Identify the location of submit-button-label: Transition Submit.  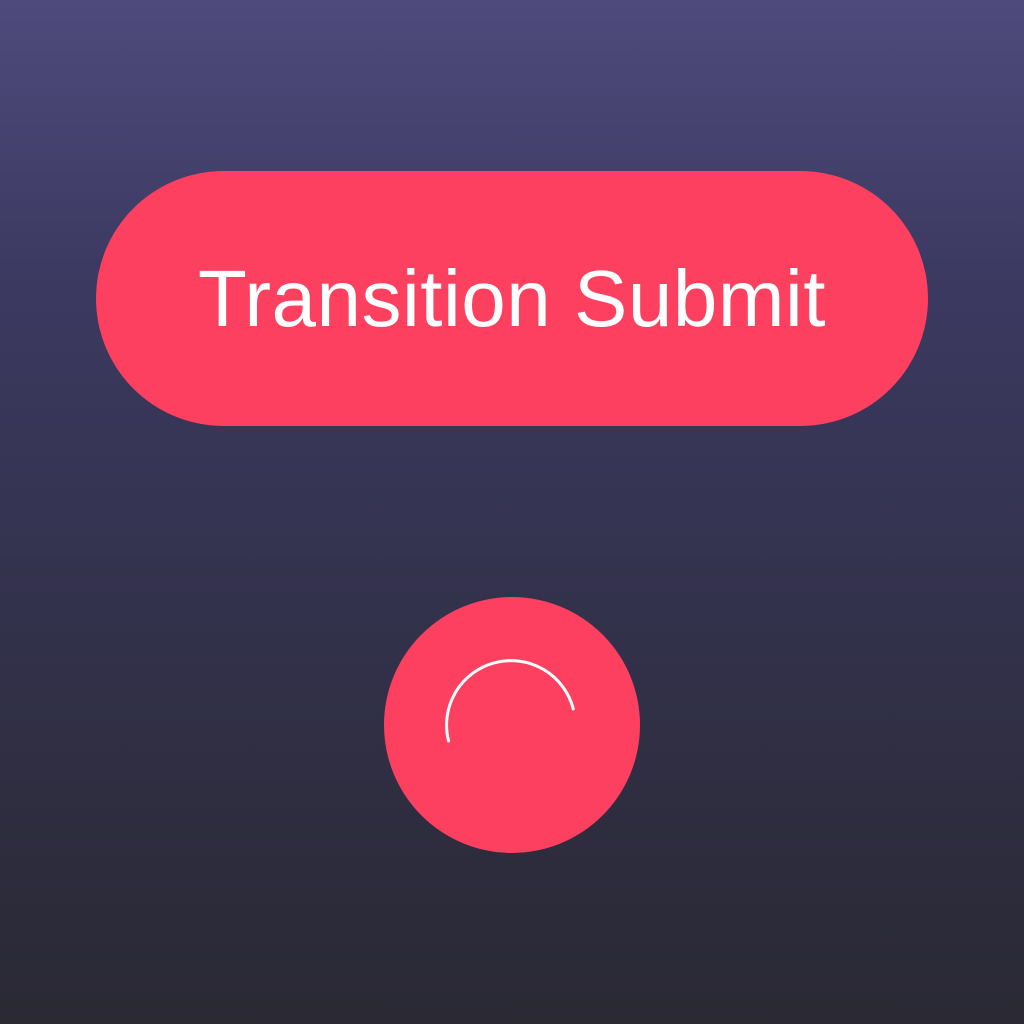
(512, 298).